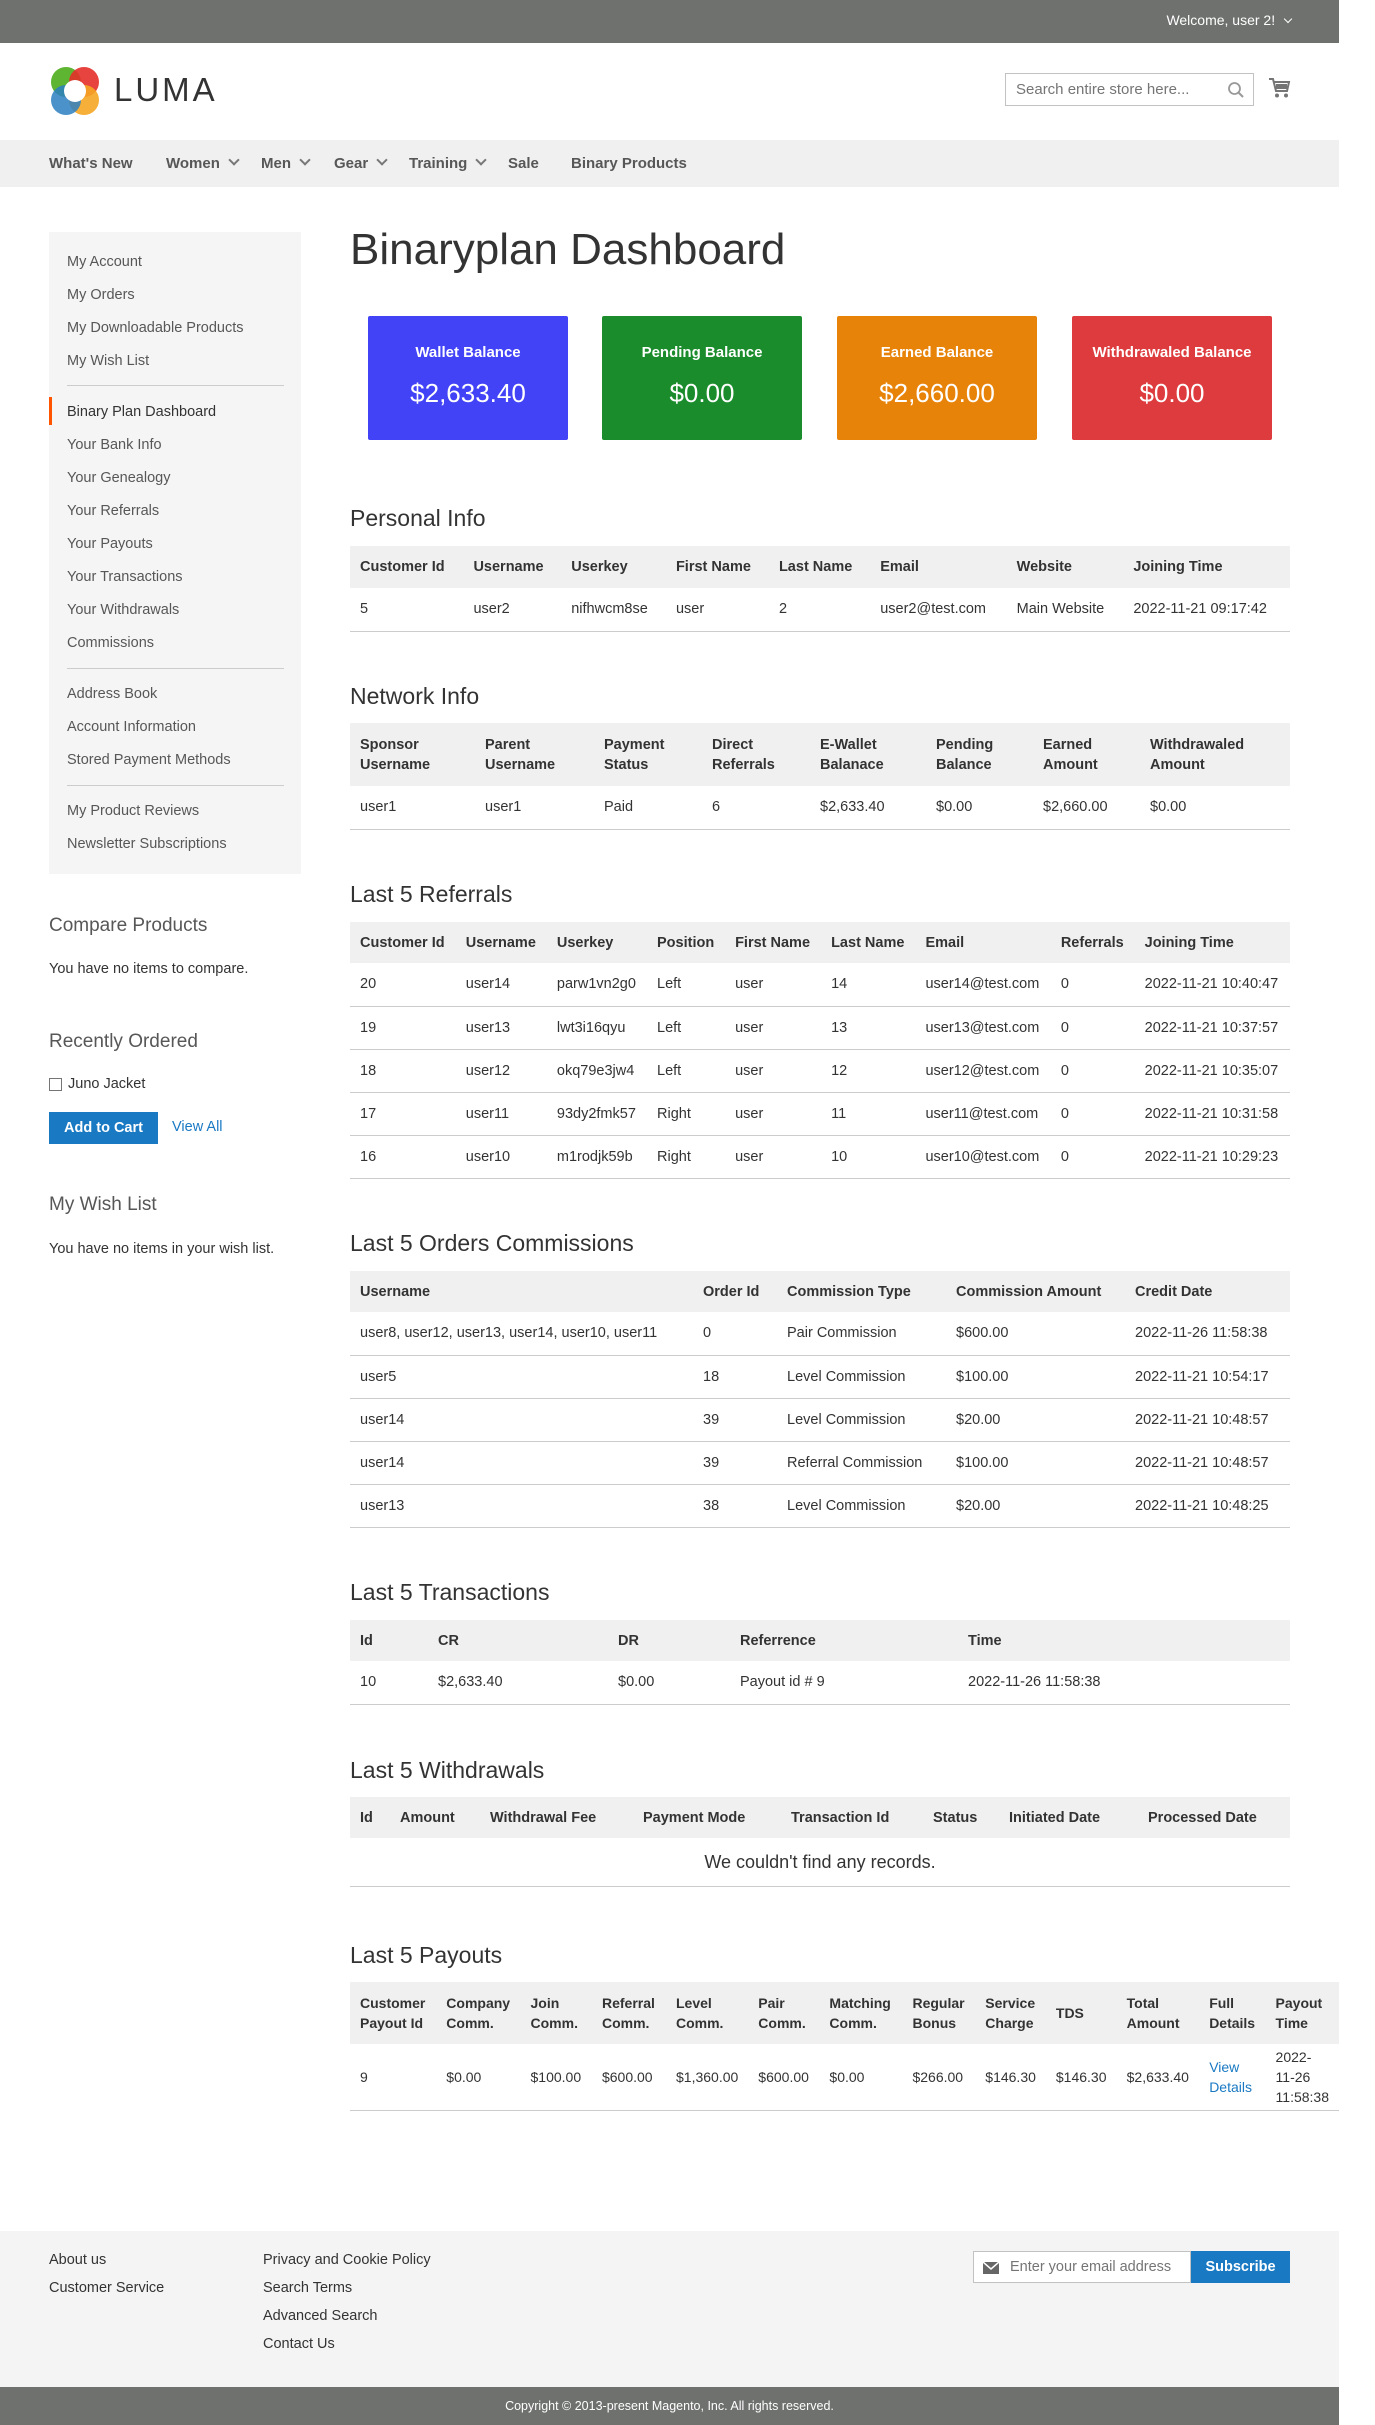  Describe the element at coordinates (844, 1683) in the screenshot. I see `table-cell: Payout id # 9` at that location.